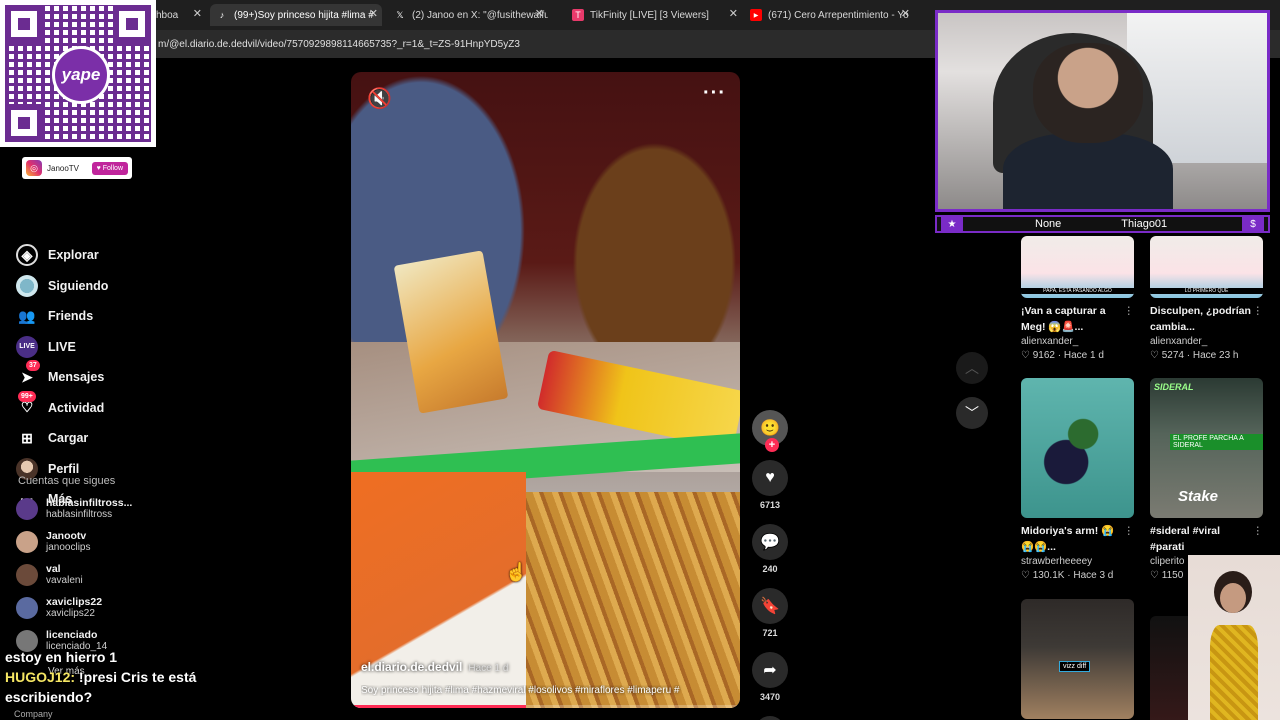 The height and width of the screenshot is (720, 1280). What do you see at coordinates (27, 285) in the screenshot?
I see `following-icon` at bounding box center [27, 285].